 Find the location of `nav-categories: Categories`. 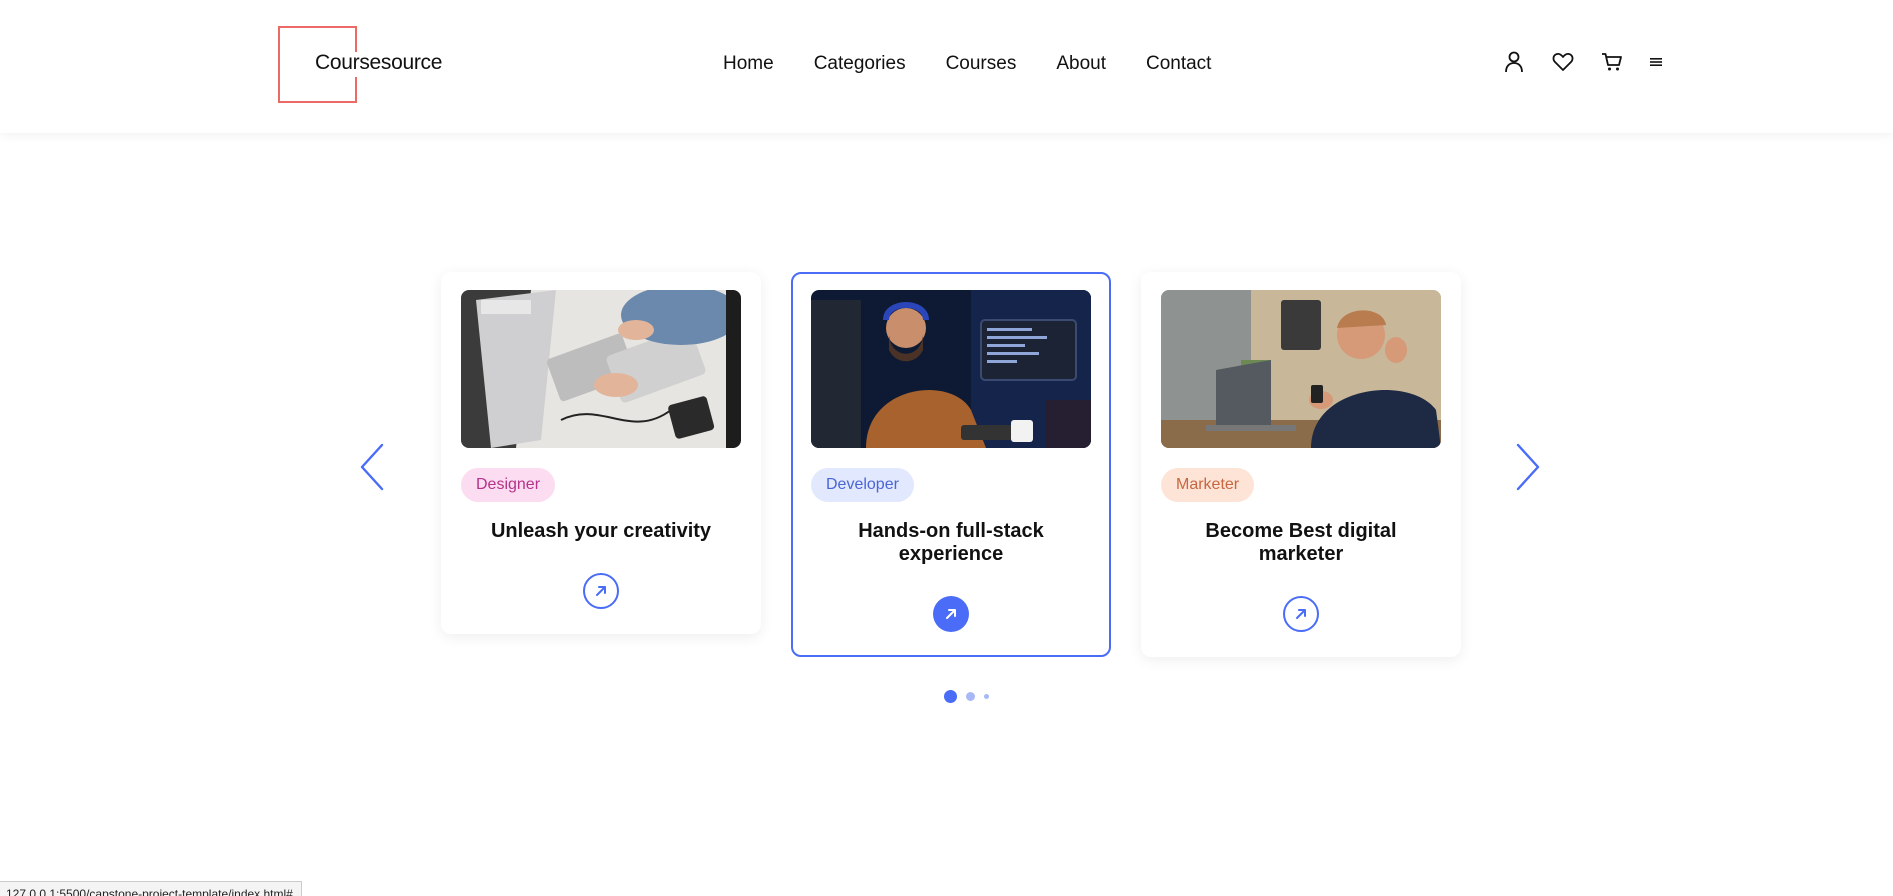

nav-categories: Categories is located at coordinates (860, 64).